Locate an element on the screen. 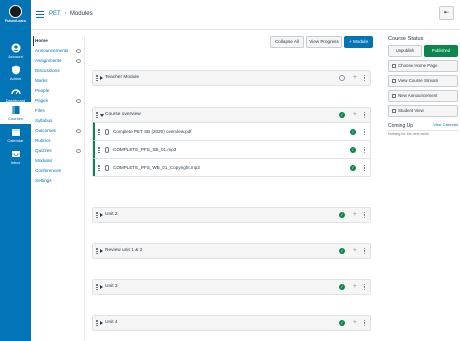 The width and height of the screenshot is (460, 341). module-unit-4: Unit 4 ✓ + is located at coordinates (231, 323).